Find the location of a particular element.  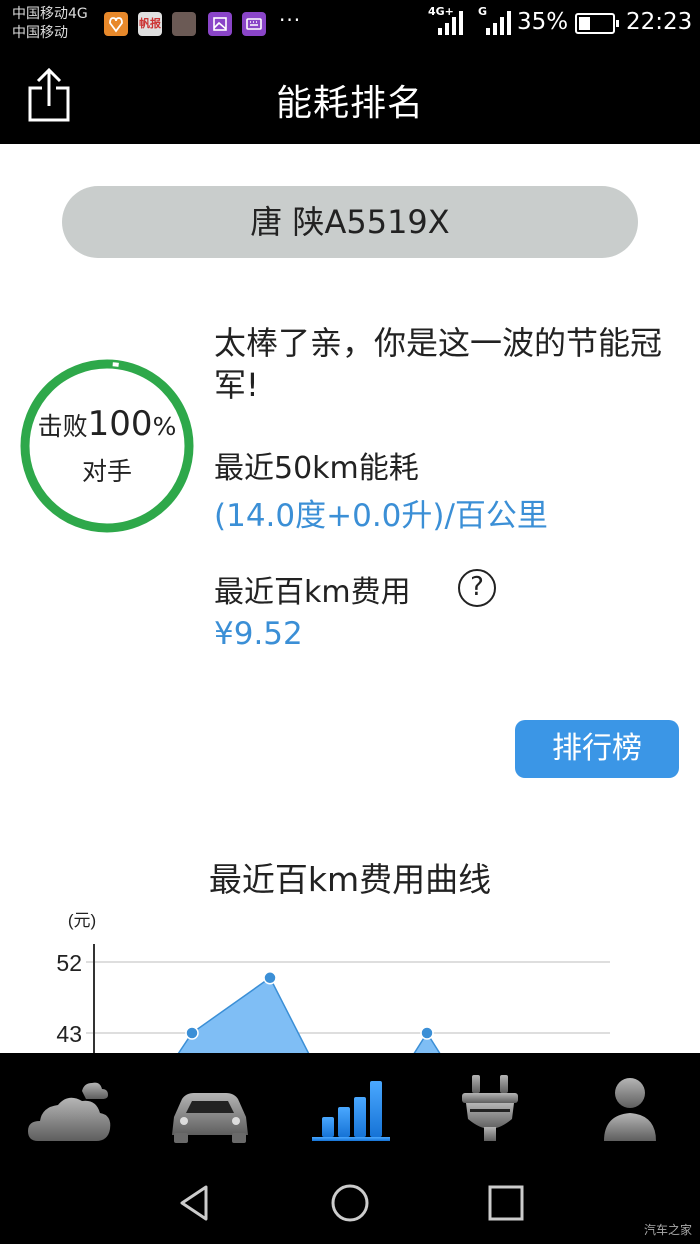

notification-gallery-icon is located at coordinates (220, 24).